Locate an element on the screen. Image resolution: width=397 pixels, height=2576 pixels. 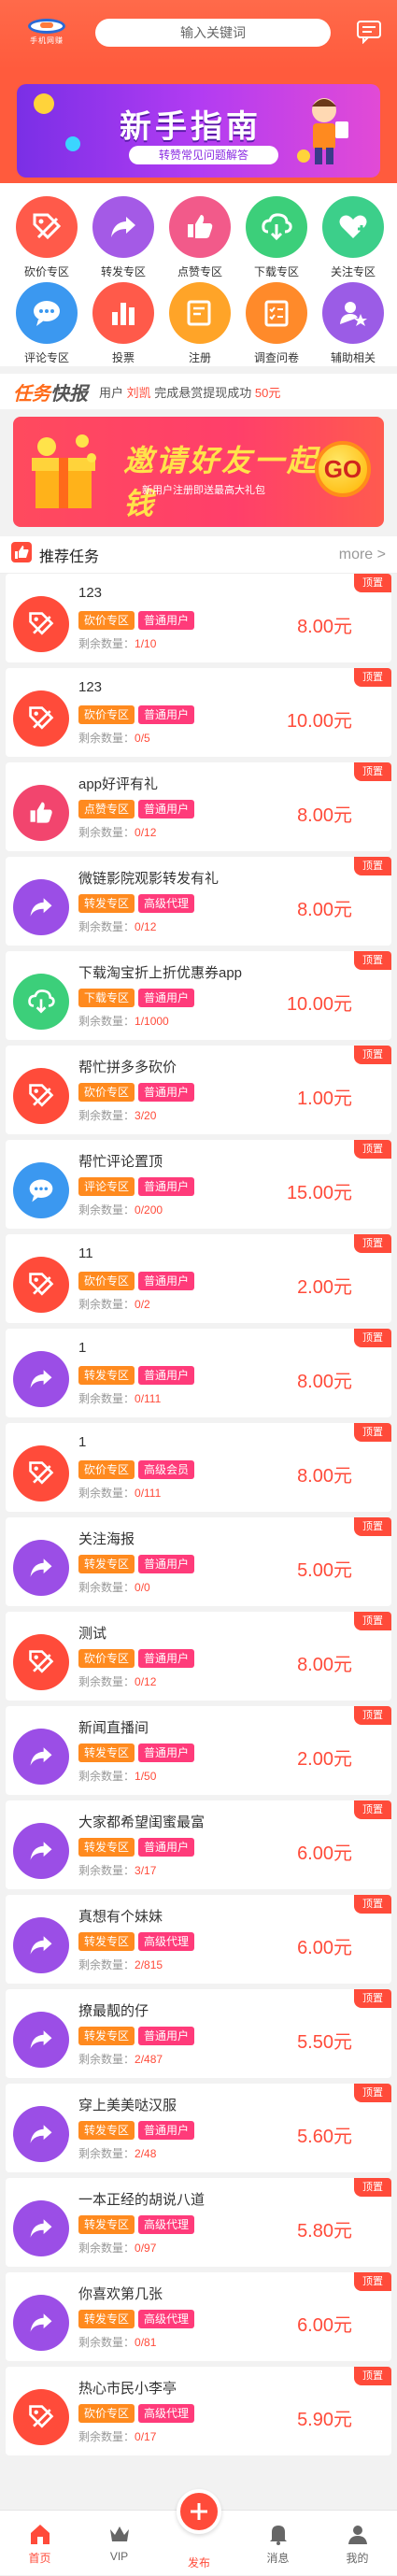
task-card: 123 砍价专区 普通用户 剩余数量：1/10 8.00元 顶置 is located at coordinates (198, 618).